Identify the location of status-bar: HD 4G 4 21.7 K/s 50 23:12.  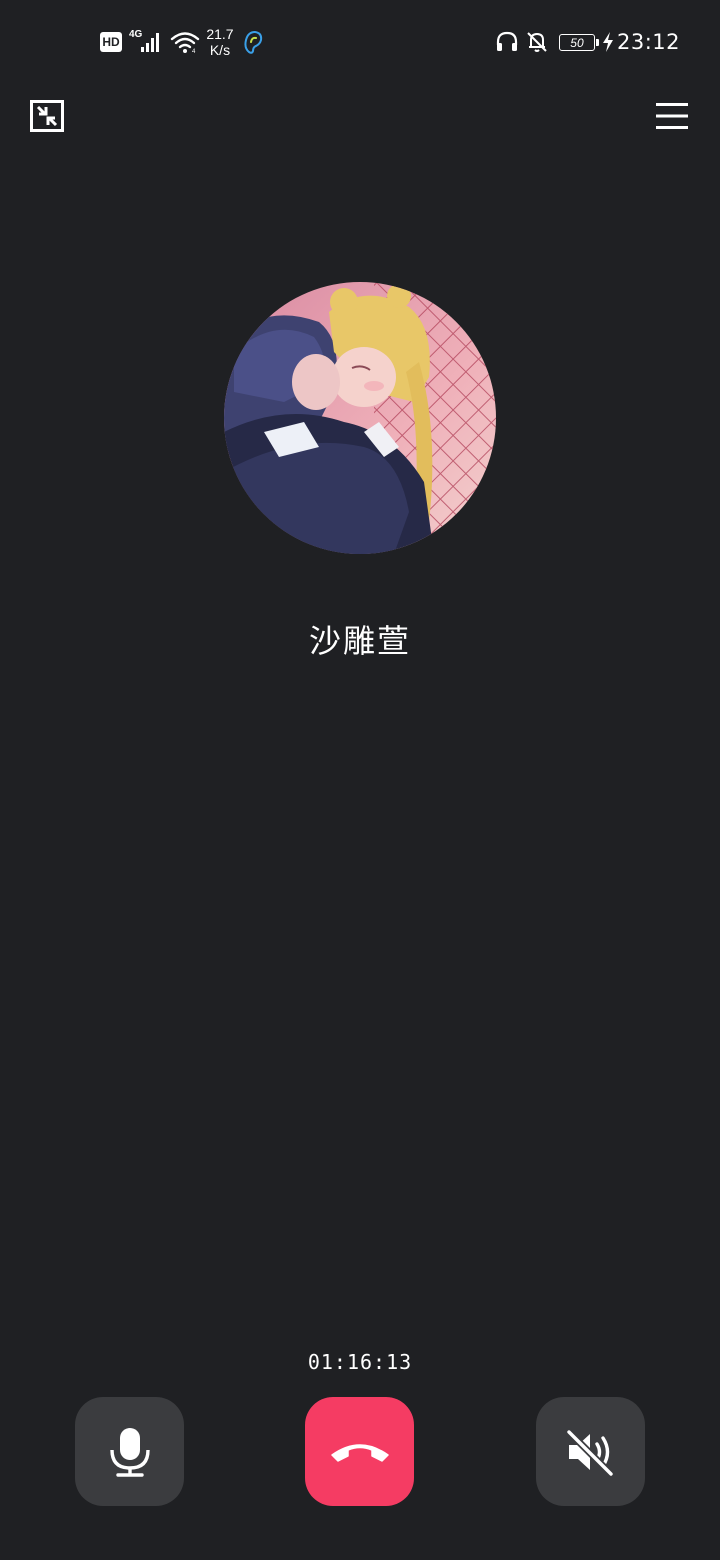
(360, 42).